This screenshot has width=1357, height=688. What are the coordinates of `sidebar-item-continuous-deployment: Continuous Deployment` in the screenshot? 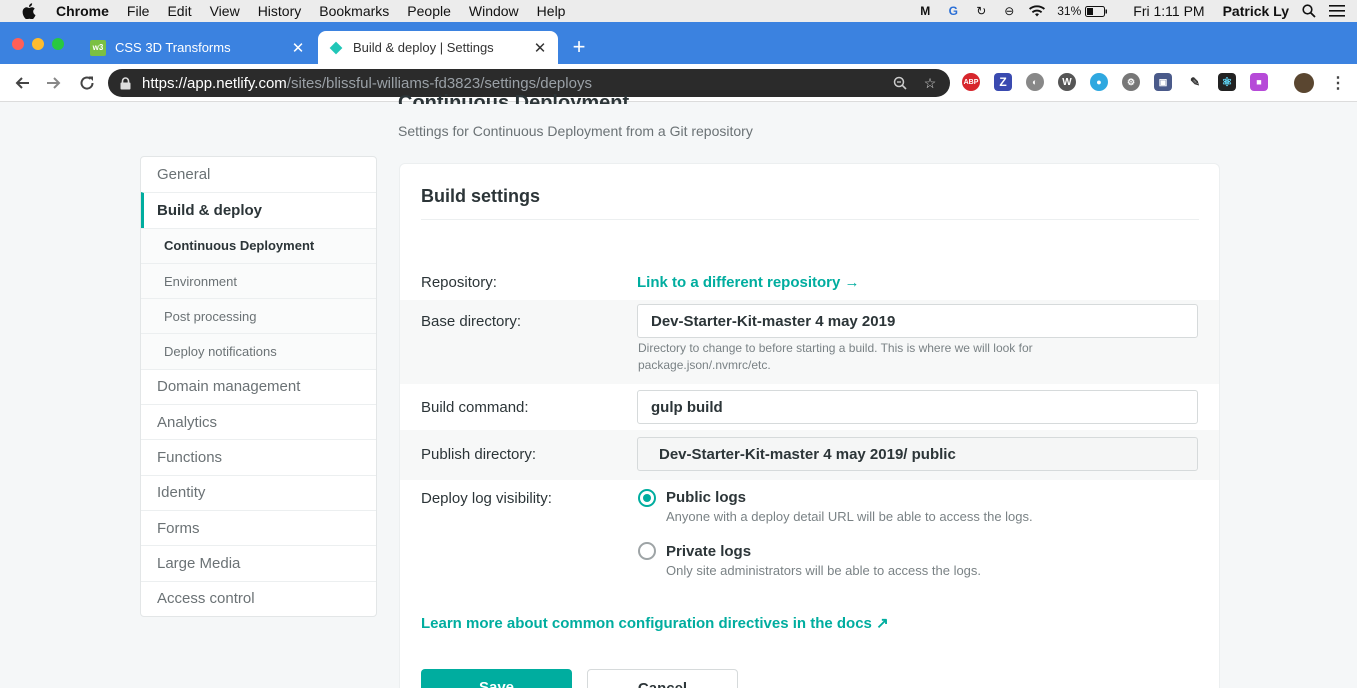 It's located at (258, 245).